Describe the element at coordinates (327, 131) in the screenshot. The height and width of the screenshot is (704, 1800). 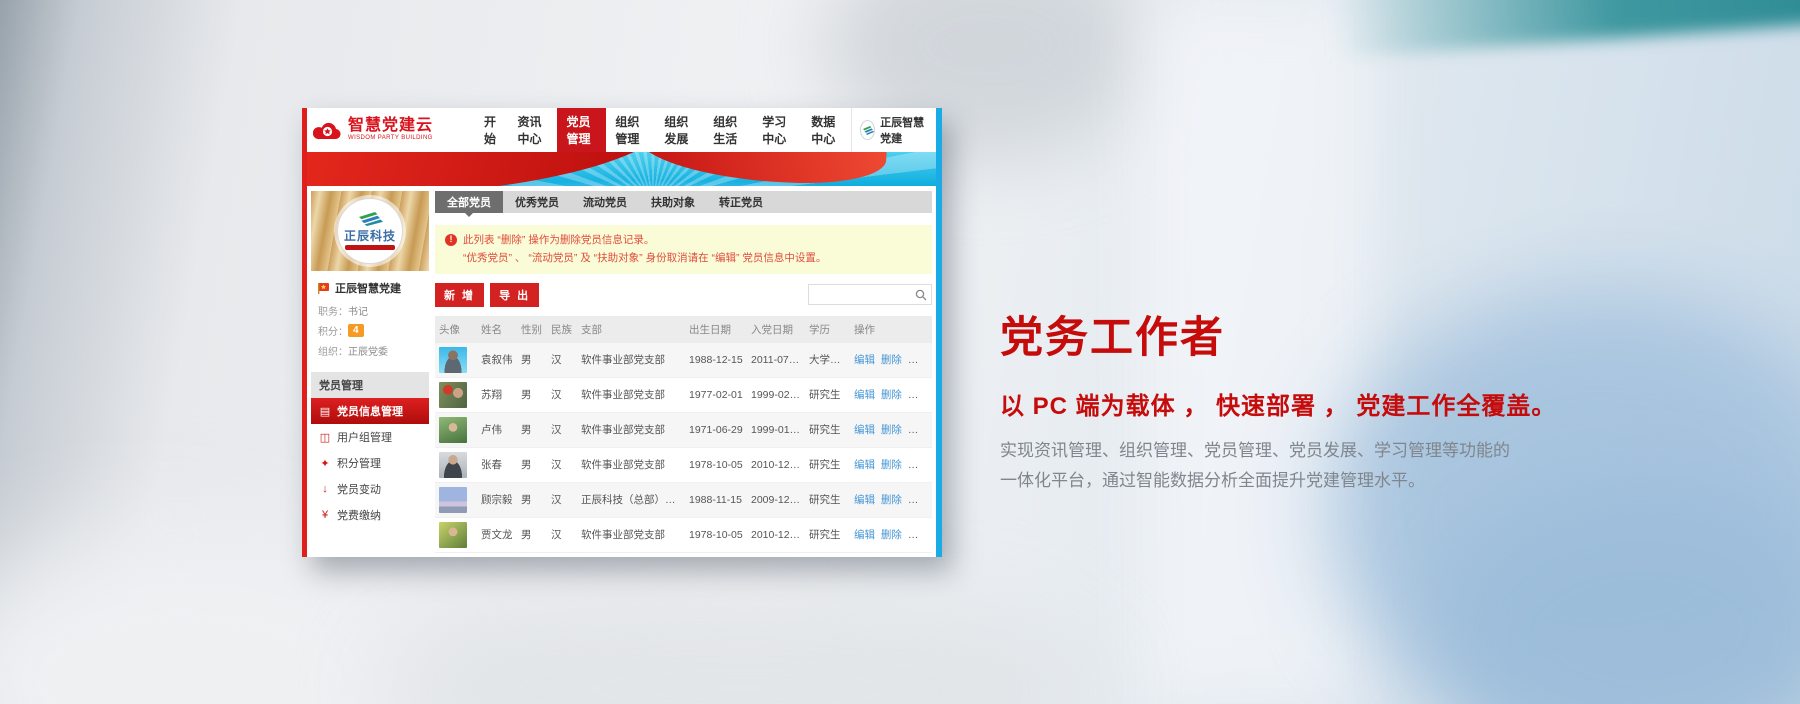
I see `red-cloud-logo-icon` at that location.